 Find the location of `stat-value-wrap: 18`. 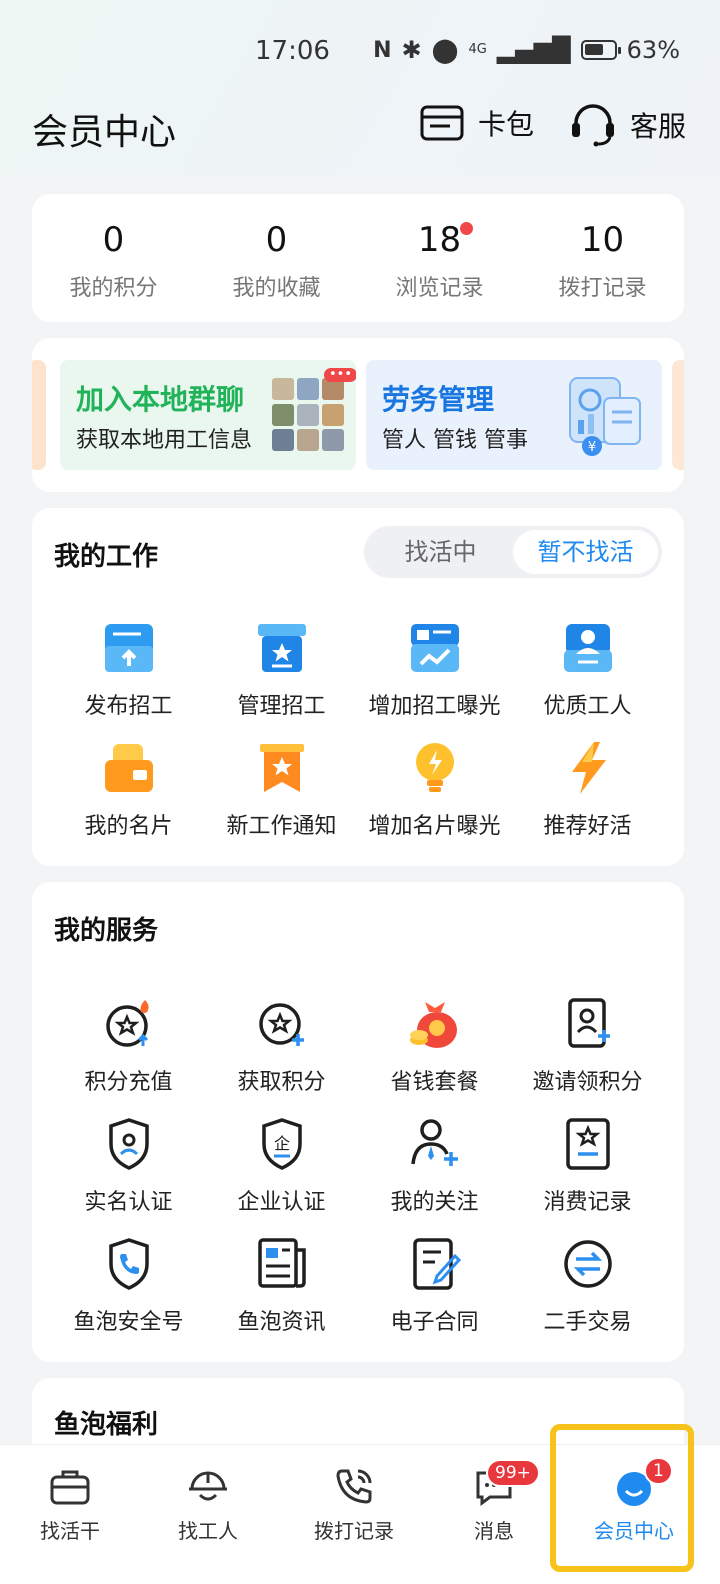

stat-value-wrap: 18 is located at coordinates (446, 240).